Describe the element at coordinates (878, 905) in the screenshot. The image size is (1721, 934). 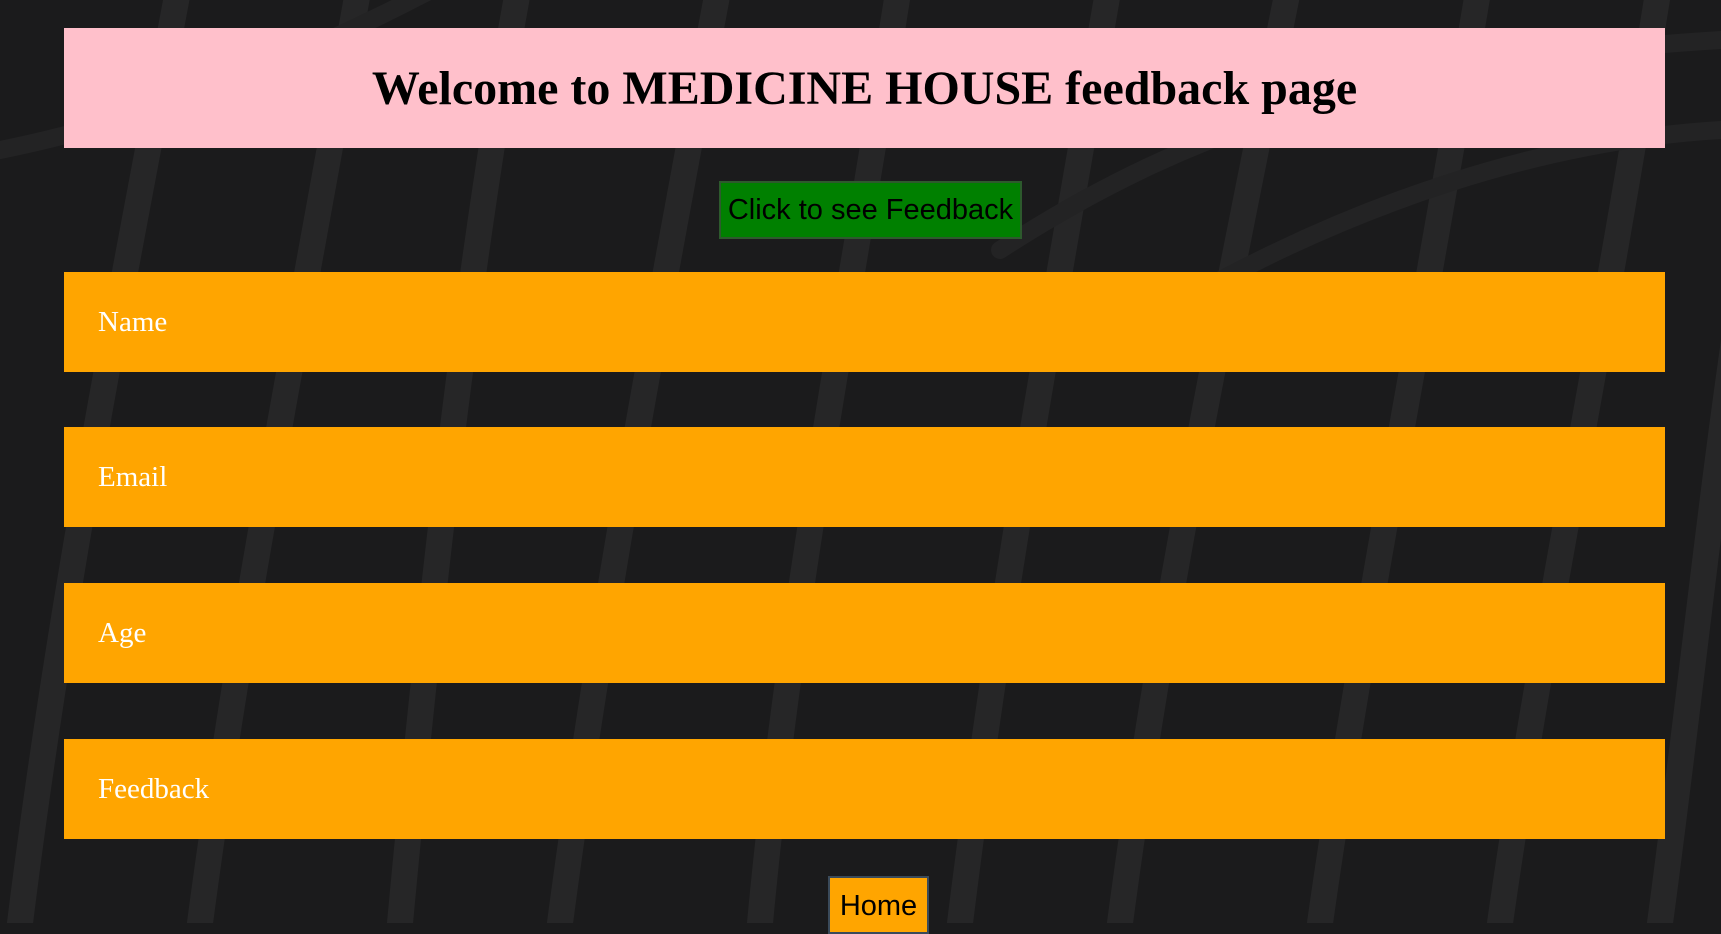
I see `home-button: Home` at that location.